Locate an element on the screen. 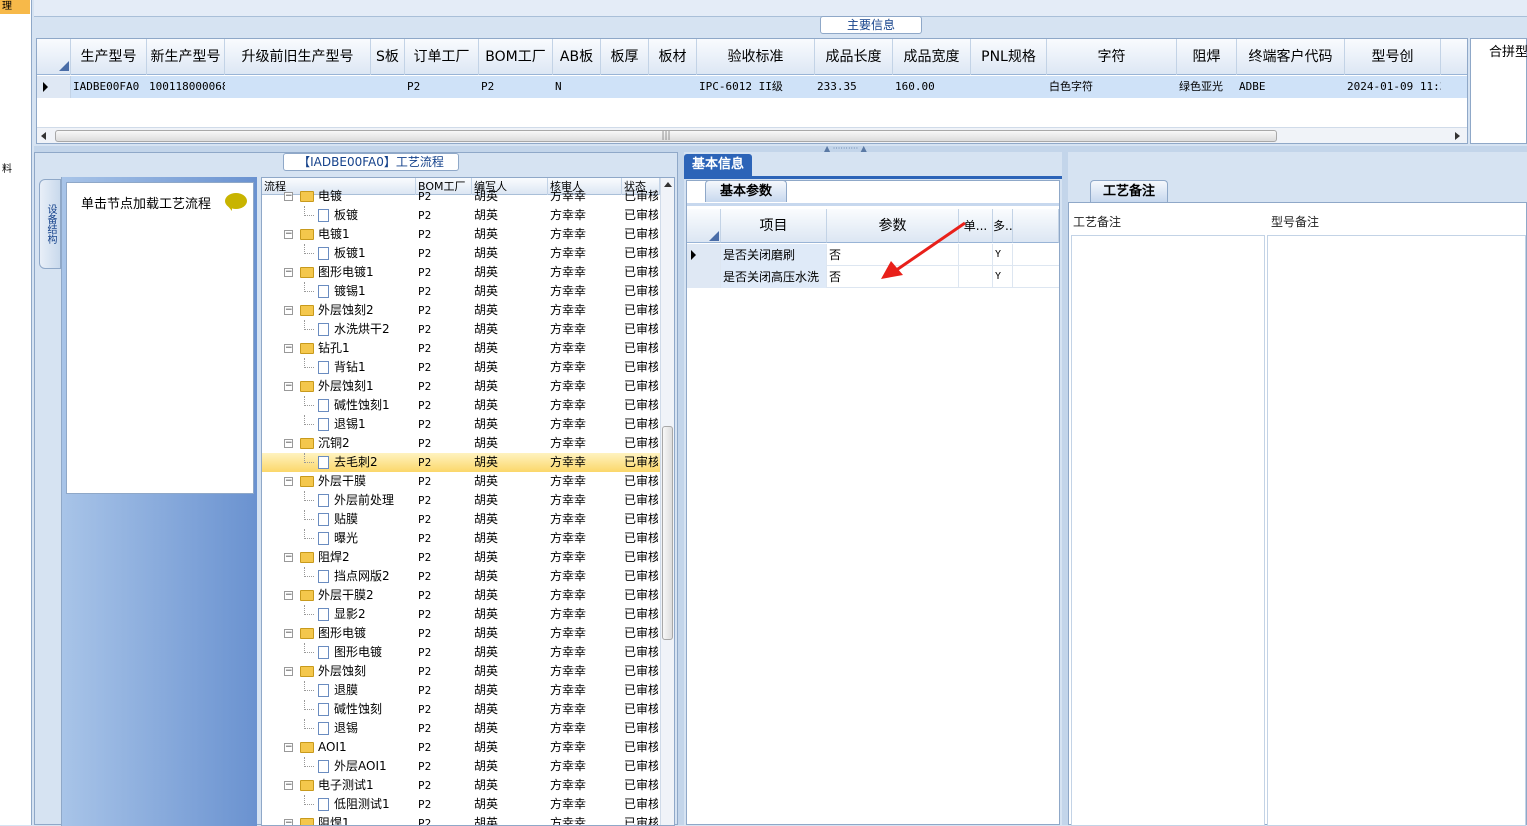 The height and width of the screenshot is (826, 1527). tree-row: − 电子测试1 P2 胡英 方幸幸 已审核 is located at coordinates (461, 785).